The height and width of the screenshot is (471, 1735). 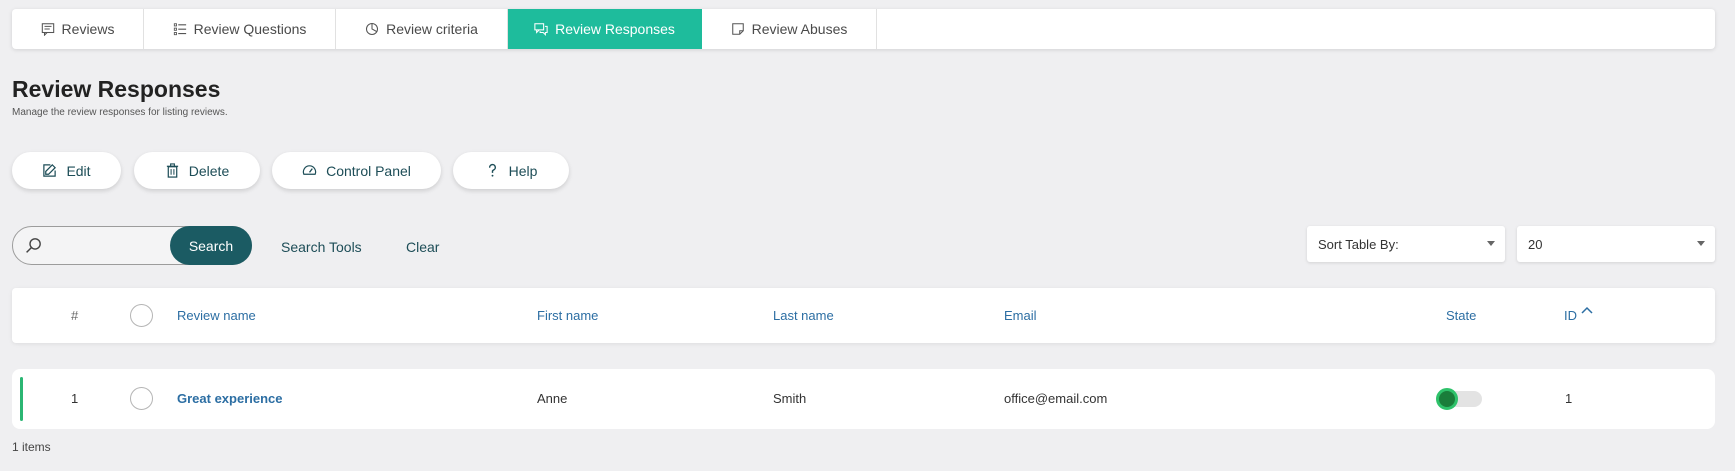 What do you see at coordinates (552, 398) in the screenshot?
I see `first-name-cell: Anne` at bounding box center [552, 398].